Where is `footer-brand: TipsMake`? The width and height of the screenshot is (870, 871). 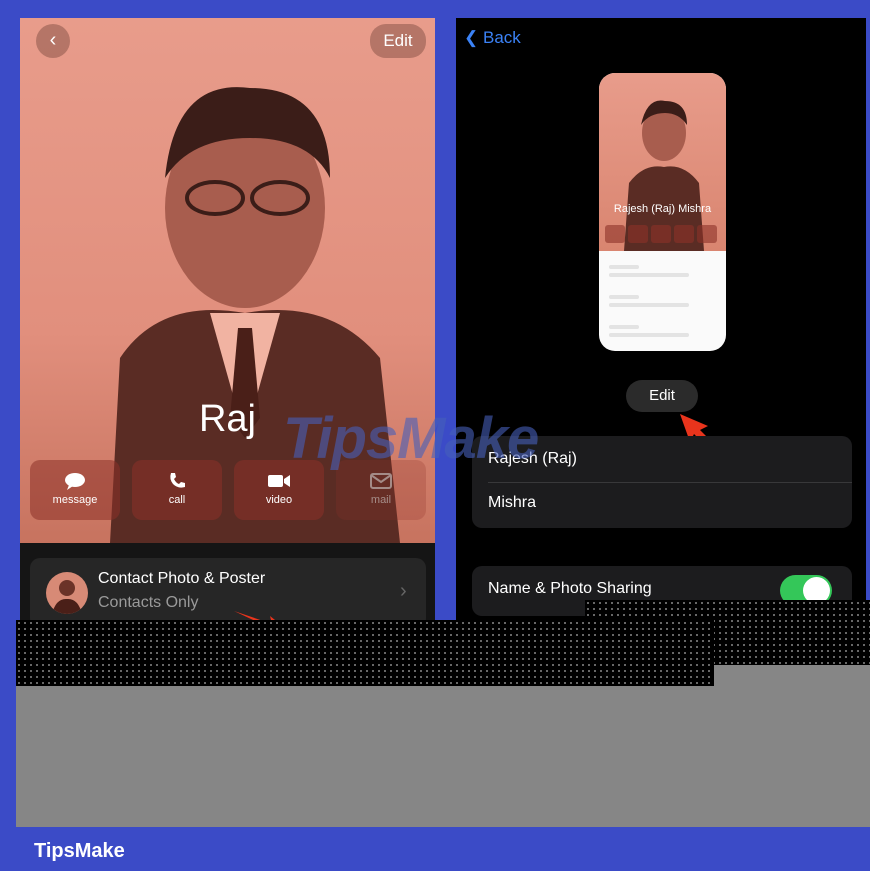
footer-brand: TipsMake is located at coordinates (79, 851).